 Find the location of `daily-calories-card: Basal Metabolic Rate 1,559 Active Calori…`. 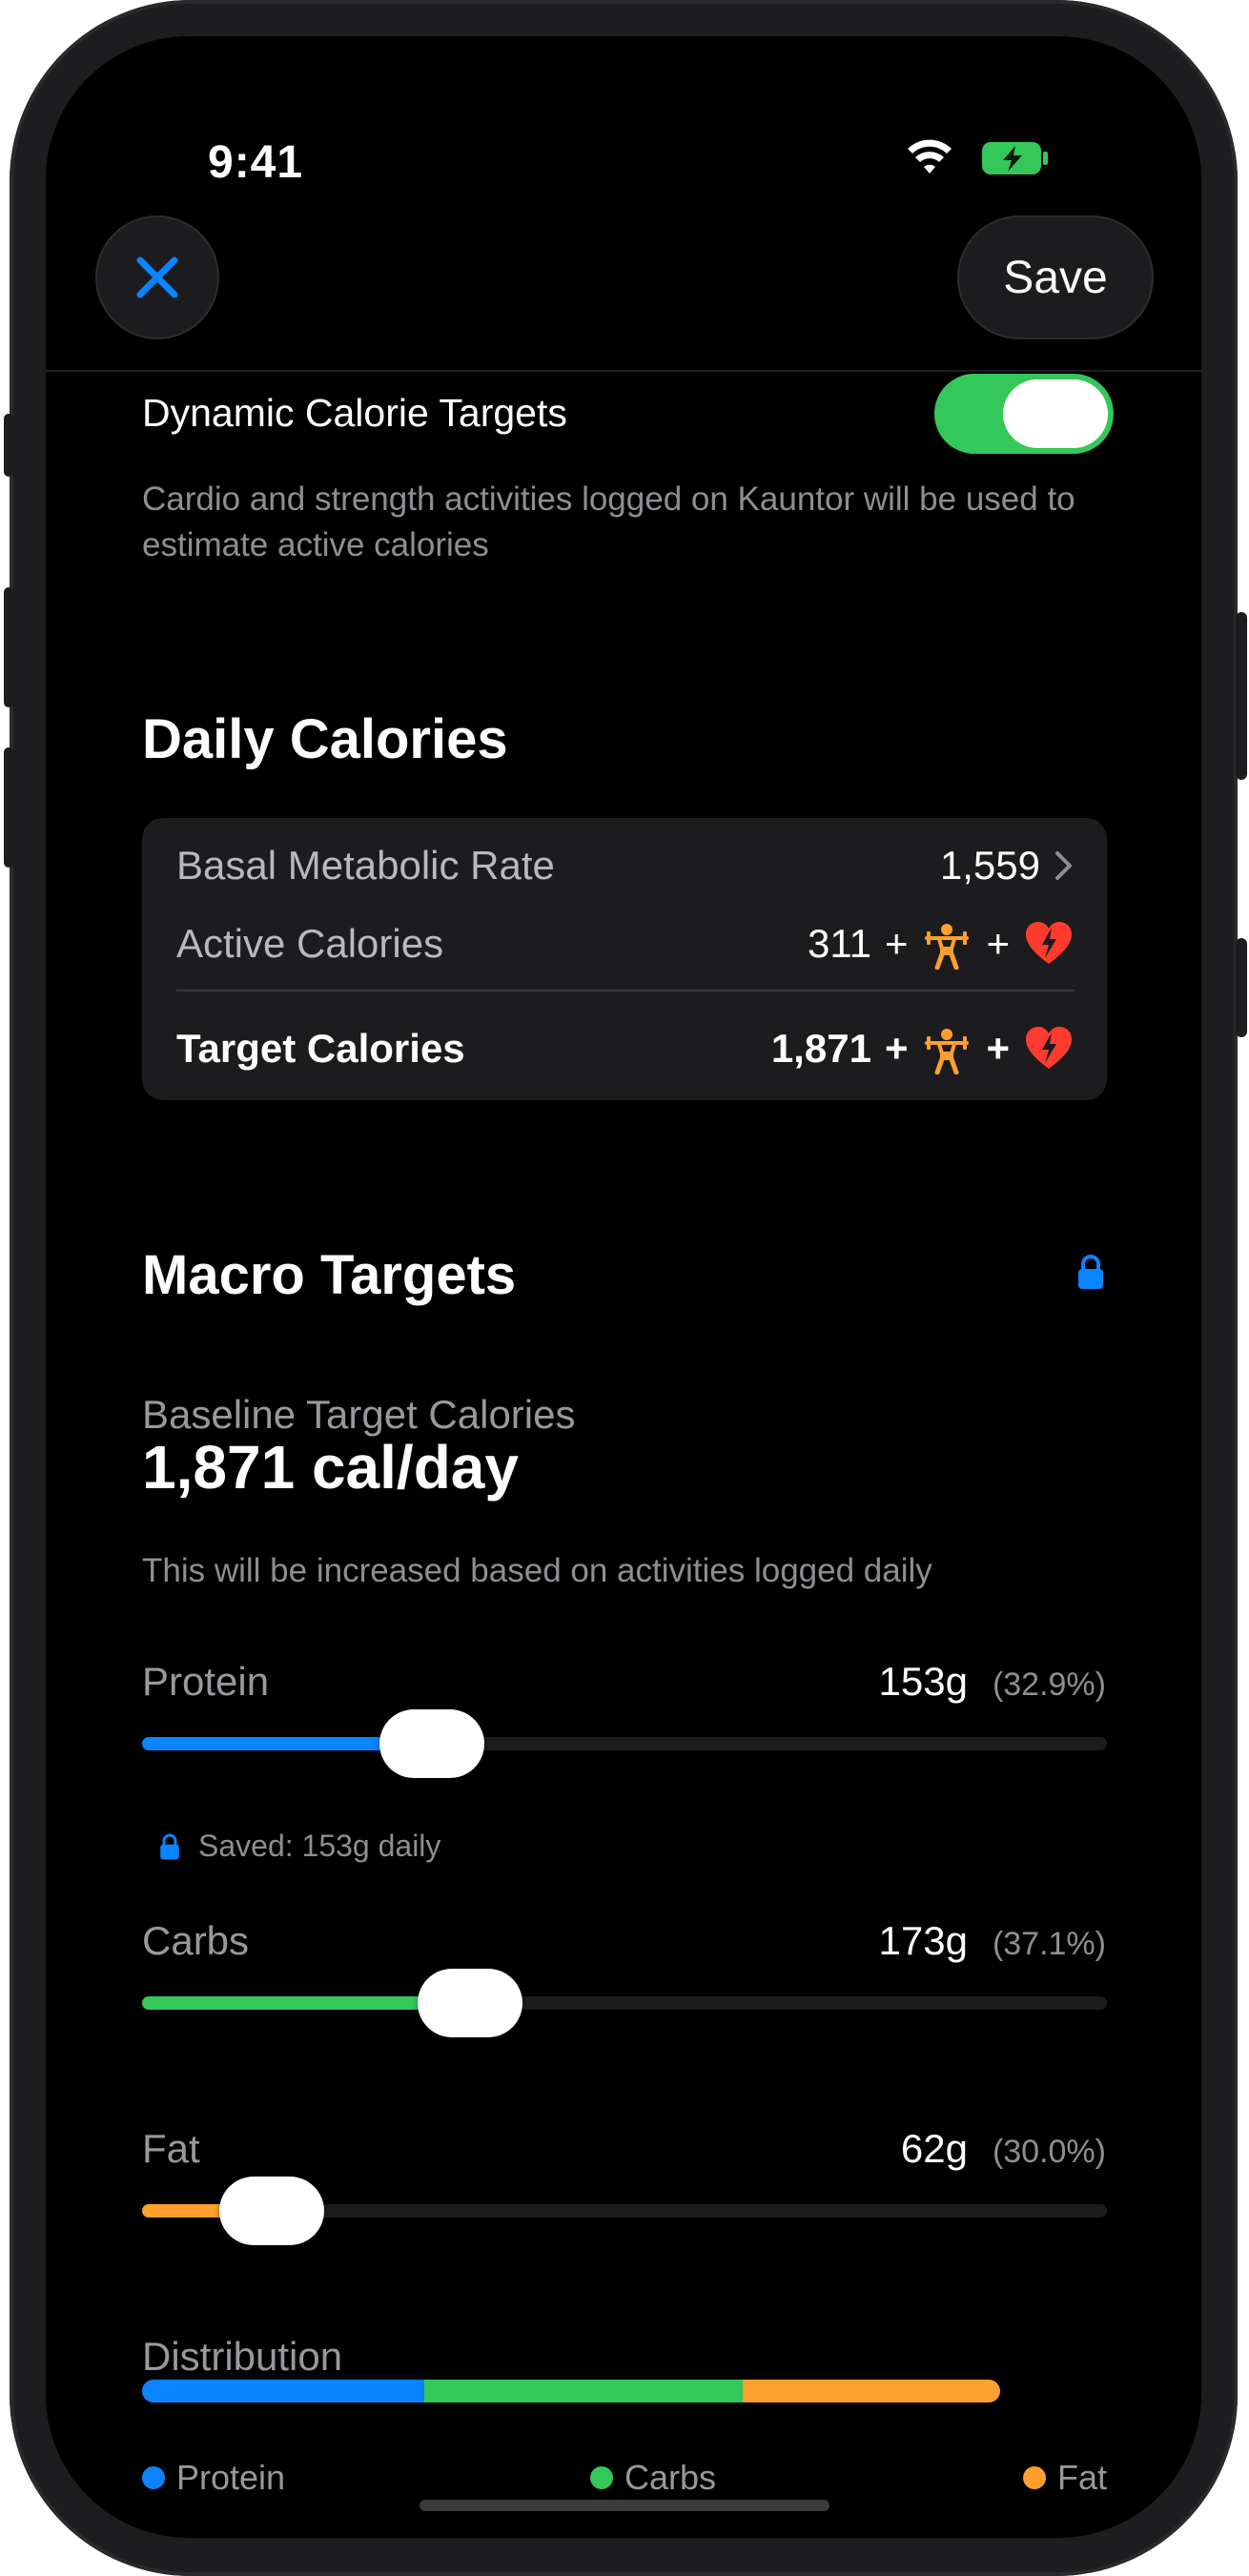

daily-calories-card: Basal Metabolic Rate 1,559 Active Calori… is located at coordinates (625, 959).